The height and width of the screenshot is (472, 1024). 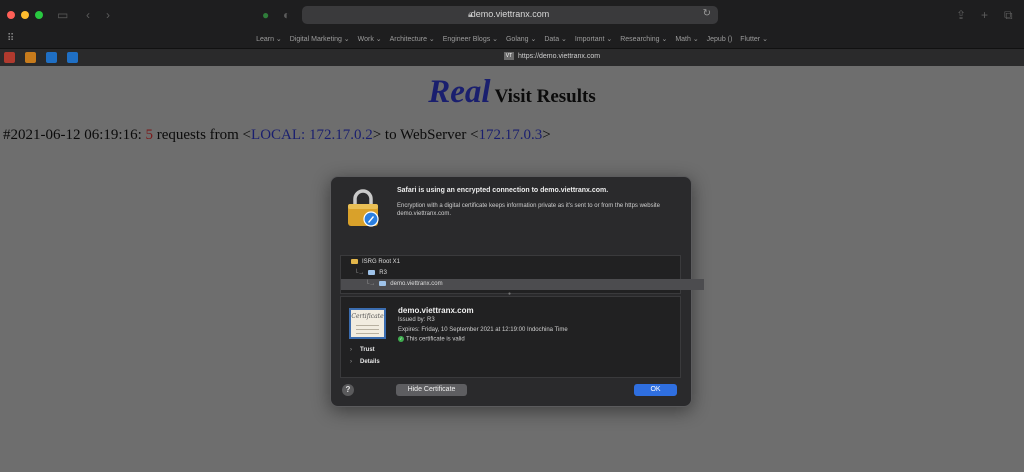 What do you see at coordinates (348, 390) in the screenshot?
I see `help-button: ?` at bounding box center [348, 390].